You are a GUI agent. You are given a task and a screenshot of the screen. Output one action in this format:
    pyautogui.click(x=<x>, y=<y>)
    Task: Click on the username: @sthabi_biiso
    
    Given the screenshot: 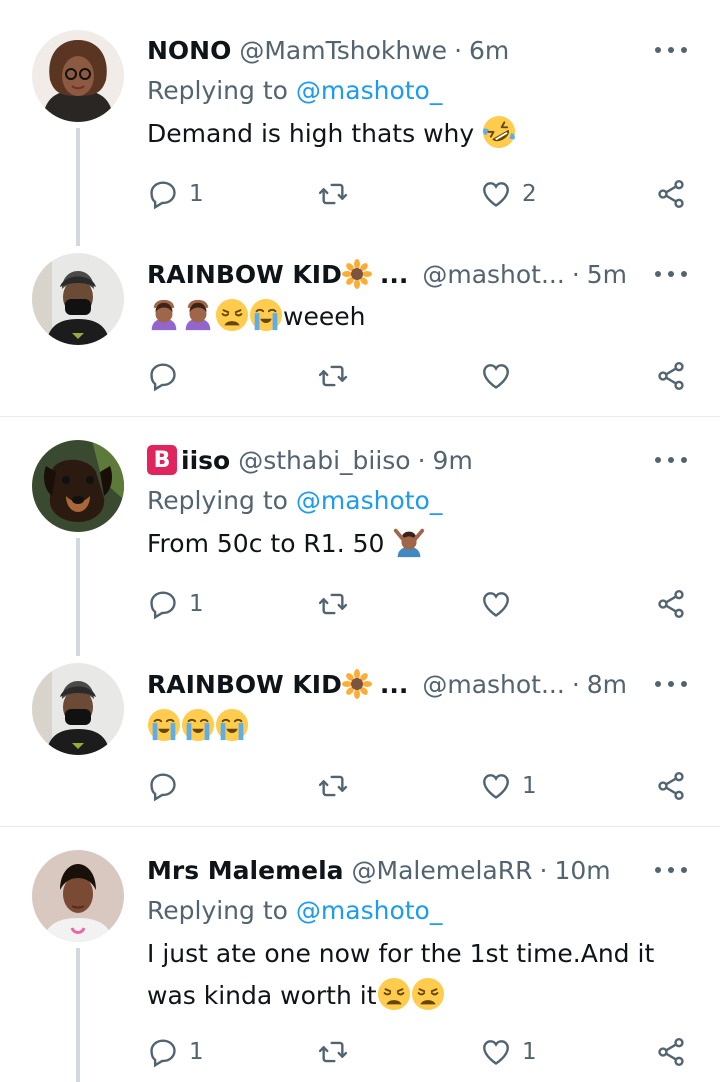 What is the action you would take?
    pyautogui.click(x=324, y=460)
    